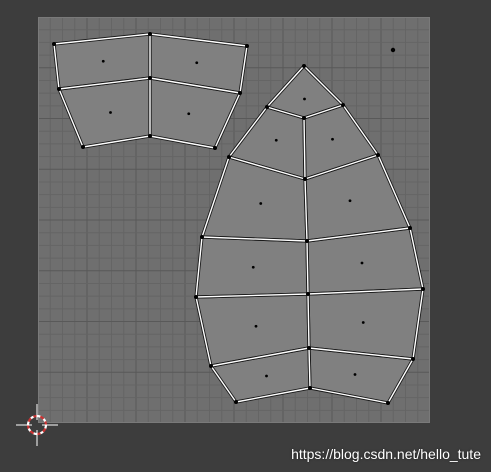  Describe the element at coordinates (150, 91) in the screenshot. I see `uv-island-small` at that location.